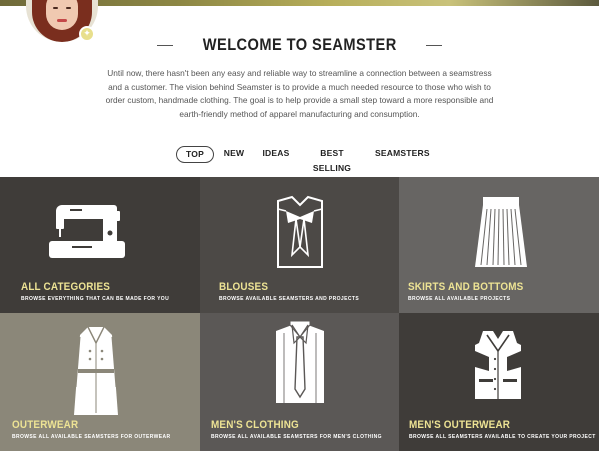 This screenshot has height=451, width=599. Describe the element at coordinates (87, 231) in the screenshot. I see `sewing-machine-icon` at that location.